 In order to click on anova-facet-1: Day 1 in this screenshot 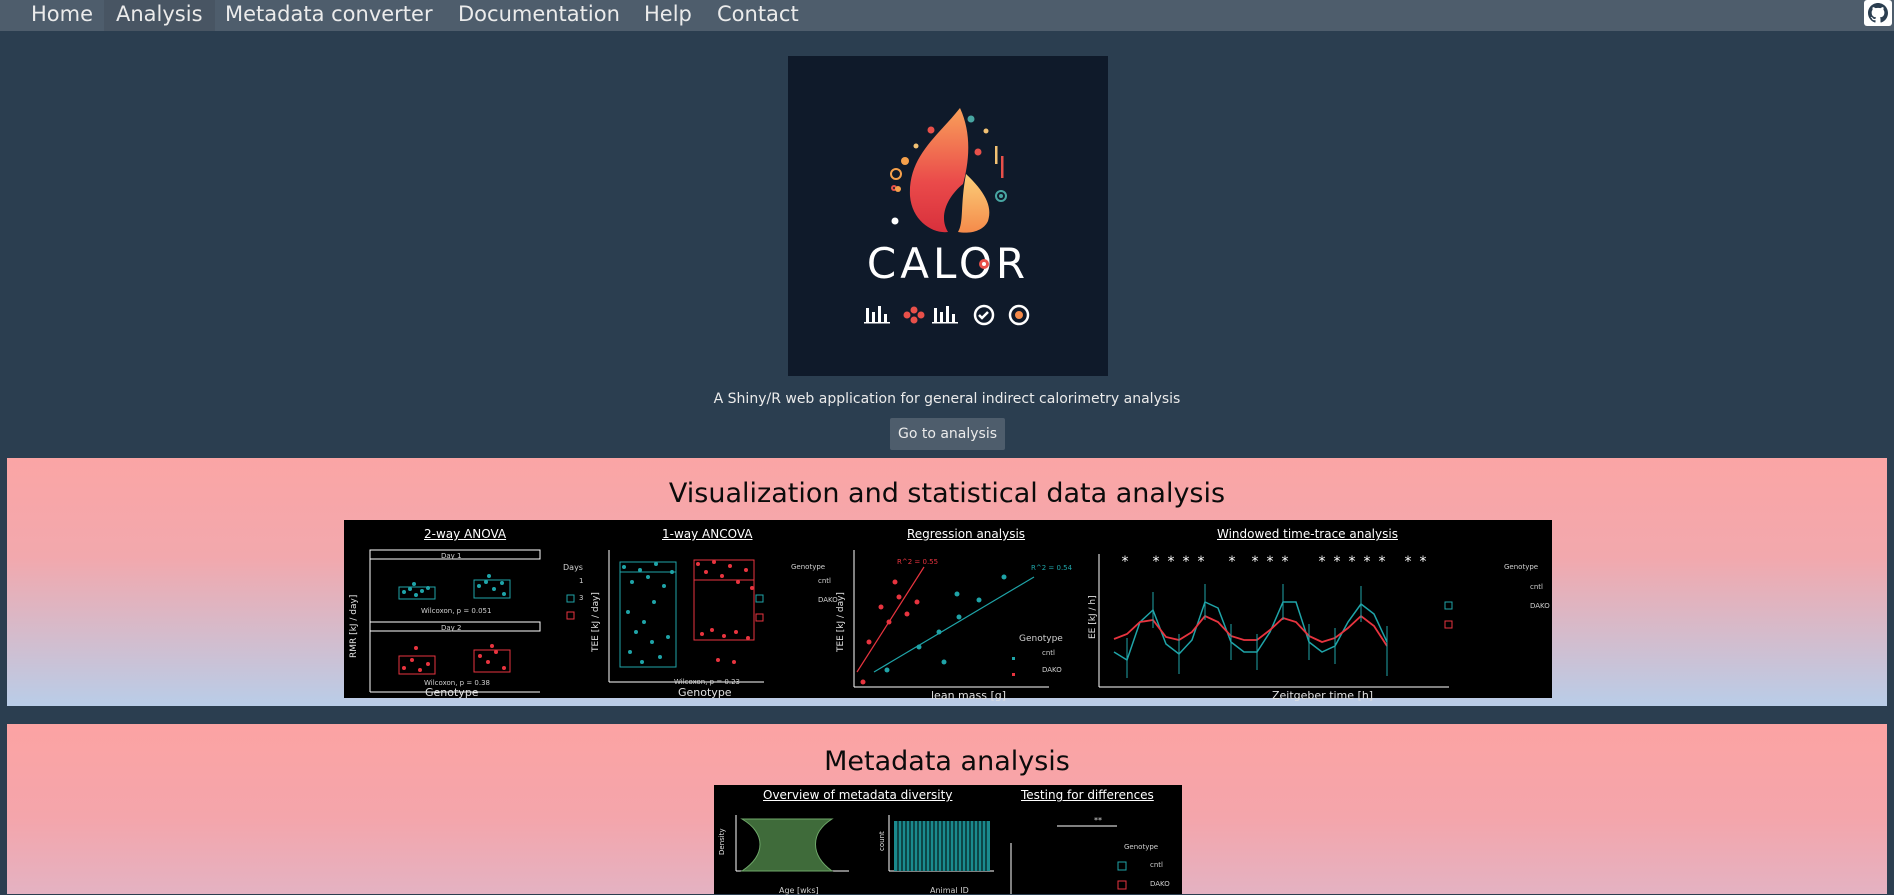, I will do `click(451, 556)`.